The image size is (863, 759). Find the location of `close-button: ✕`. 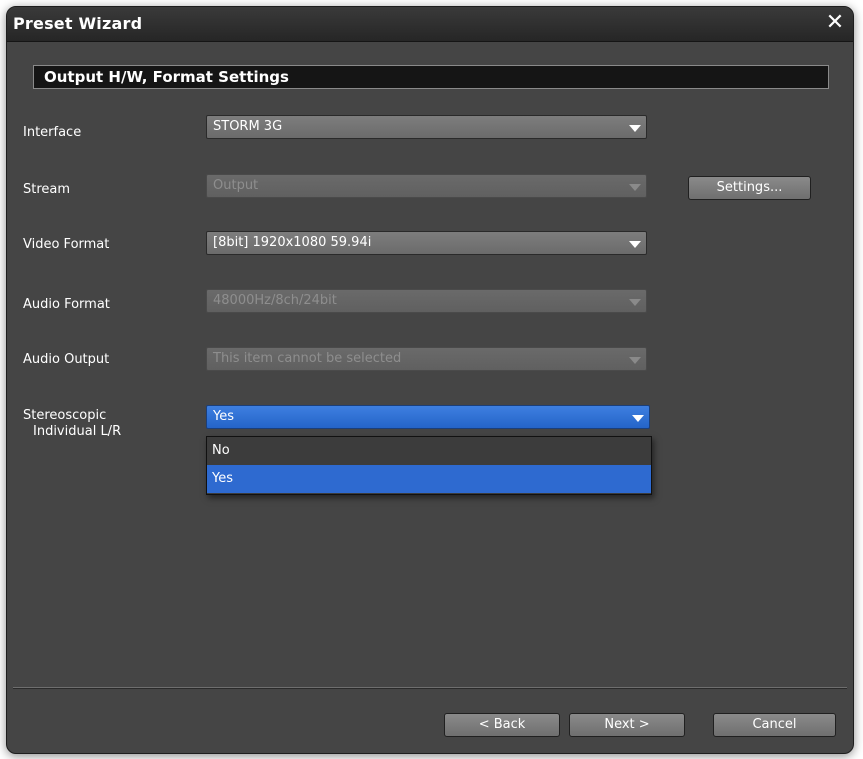

close-button: ✕ is located at coordinates (835, 23).